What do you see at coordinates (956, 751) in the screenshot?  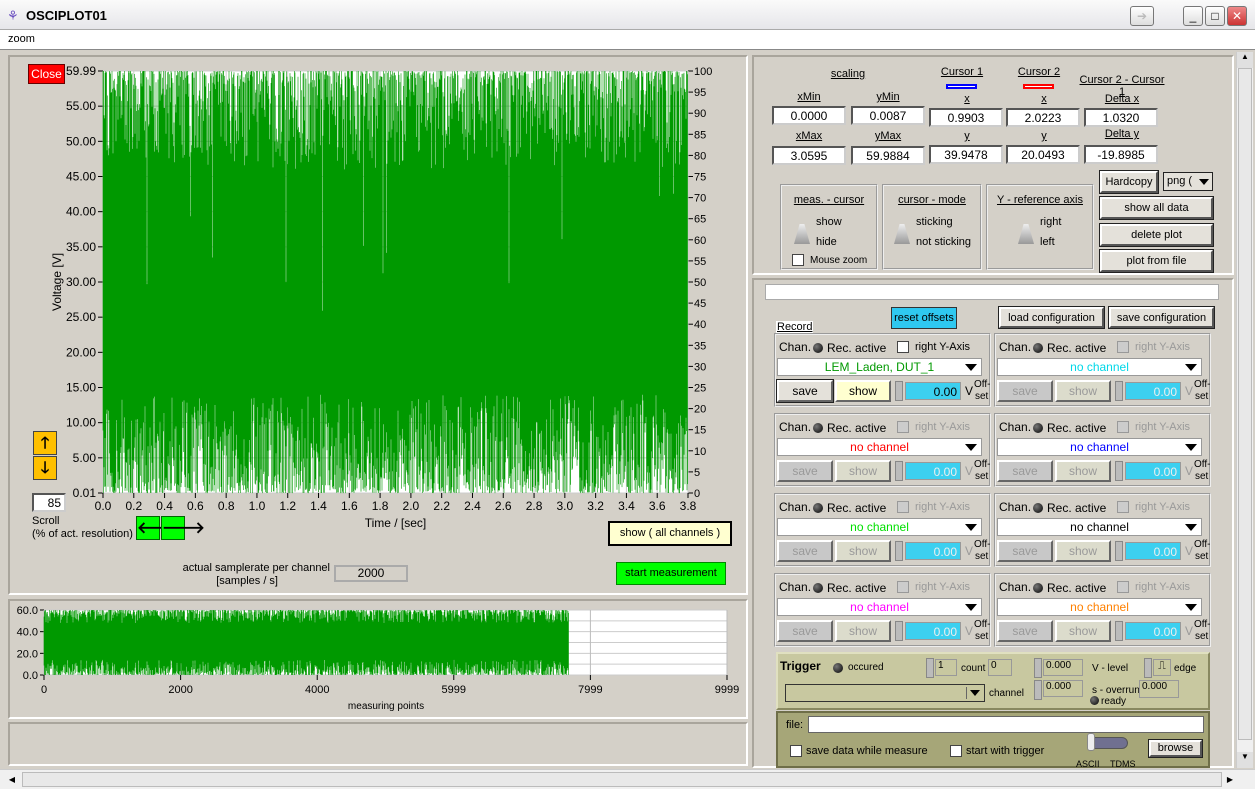 I see `start-with-trigger-checkbox` at bounding box center [956, 751].